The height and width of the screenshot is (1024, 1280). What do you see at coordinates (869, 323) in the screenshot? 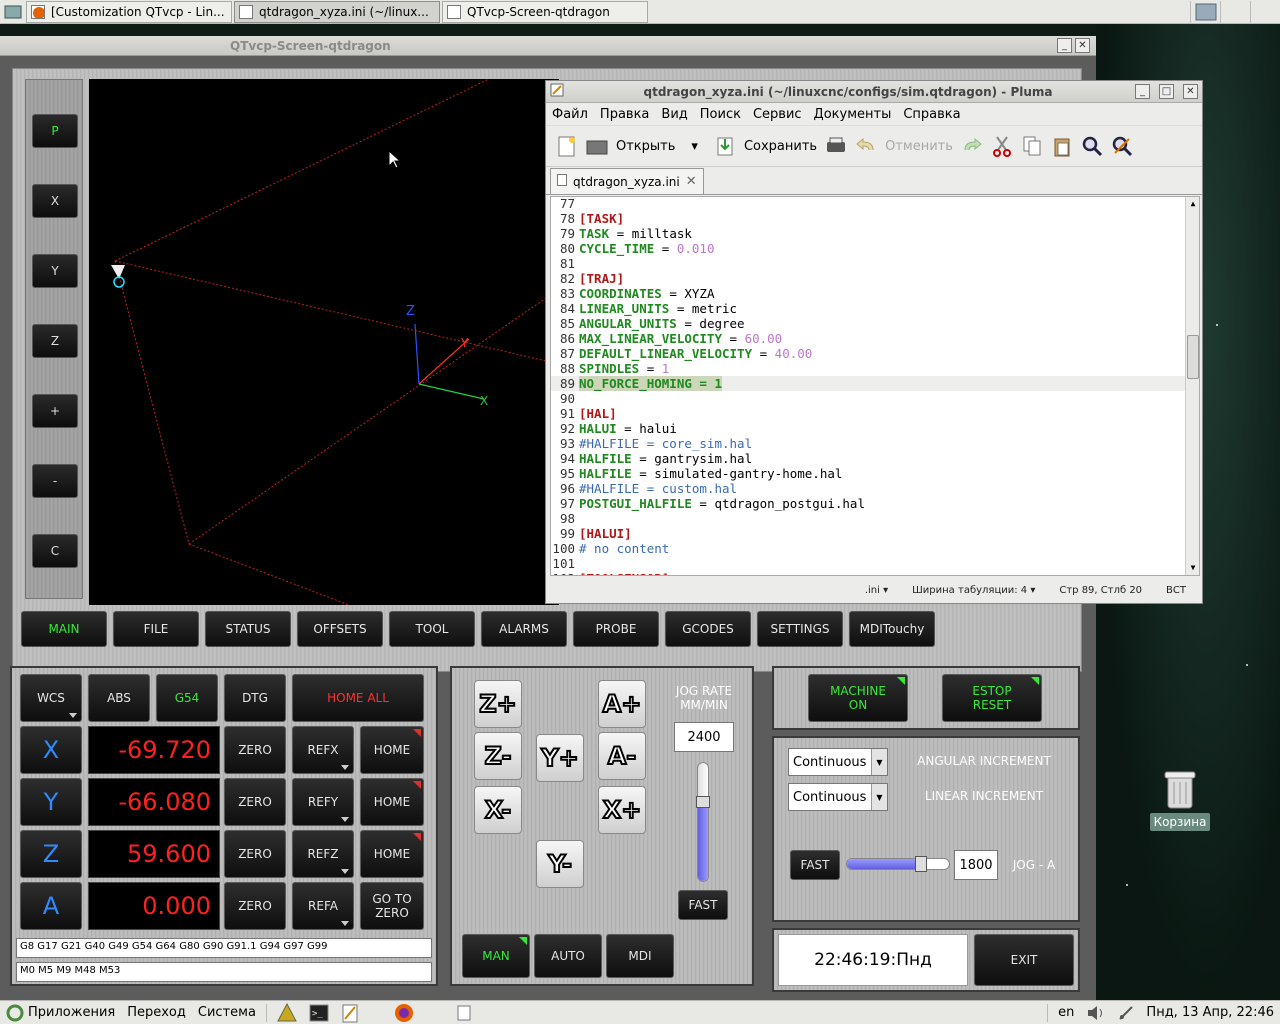
I see `editor-line: 85 ANGULAR_UNITS = degree` at bounding box center [869, 323].